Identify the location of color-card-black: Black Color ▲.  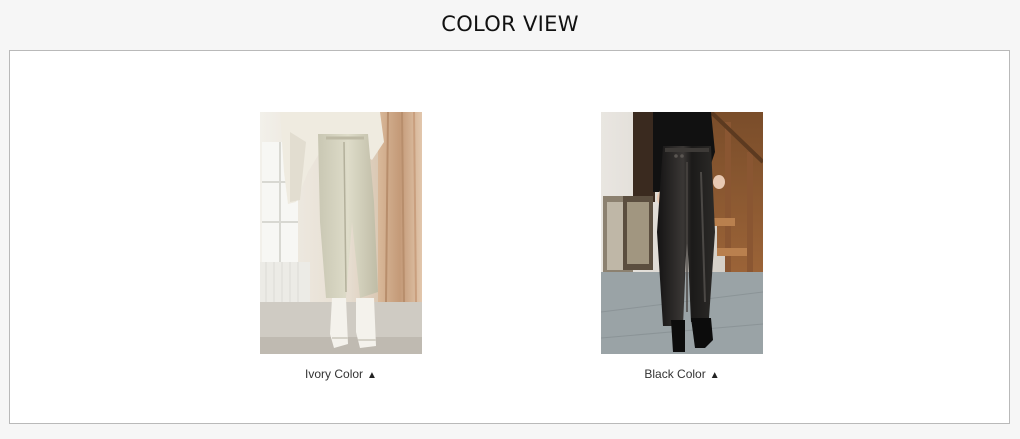
(682, 246).